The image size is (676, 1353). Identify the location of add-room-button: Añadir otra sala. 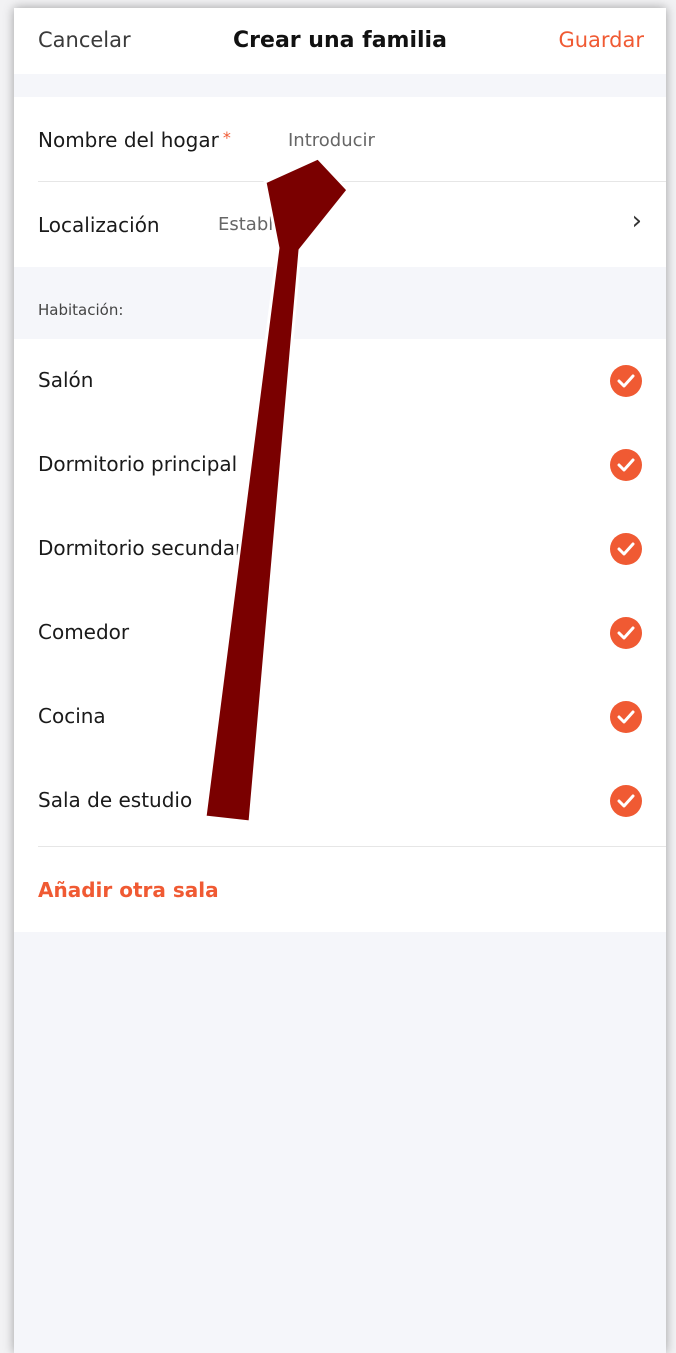
(128, 890).